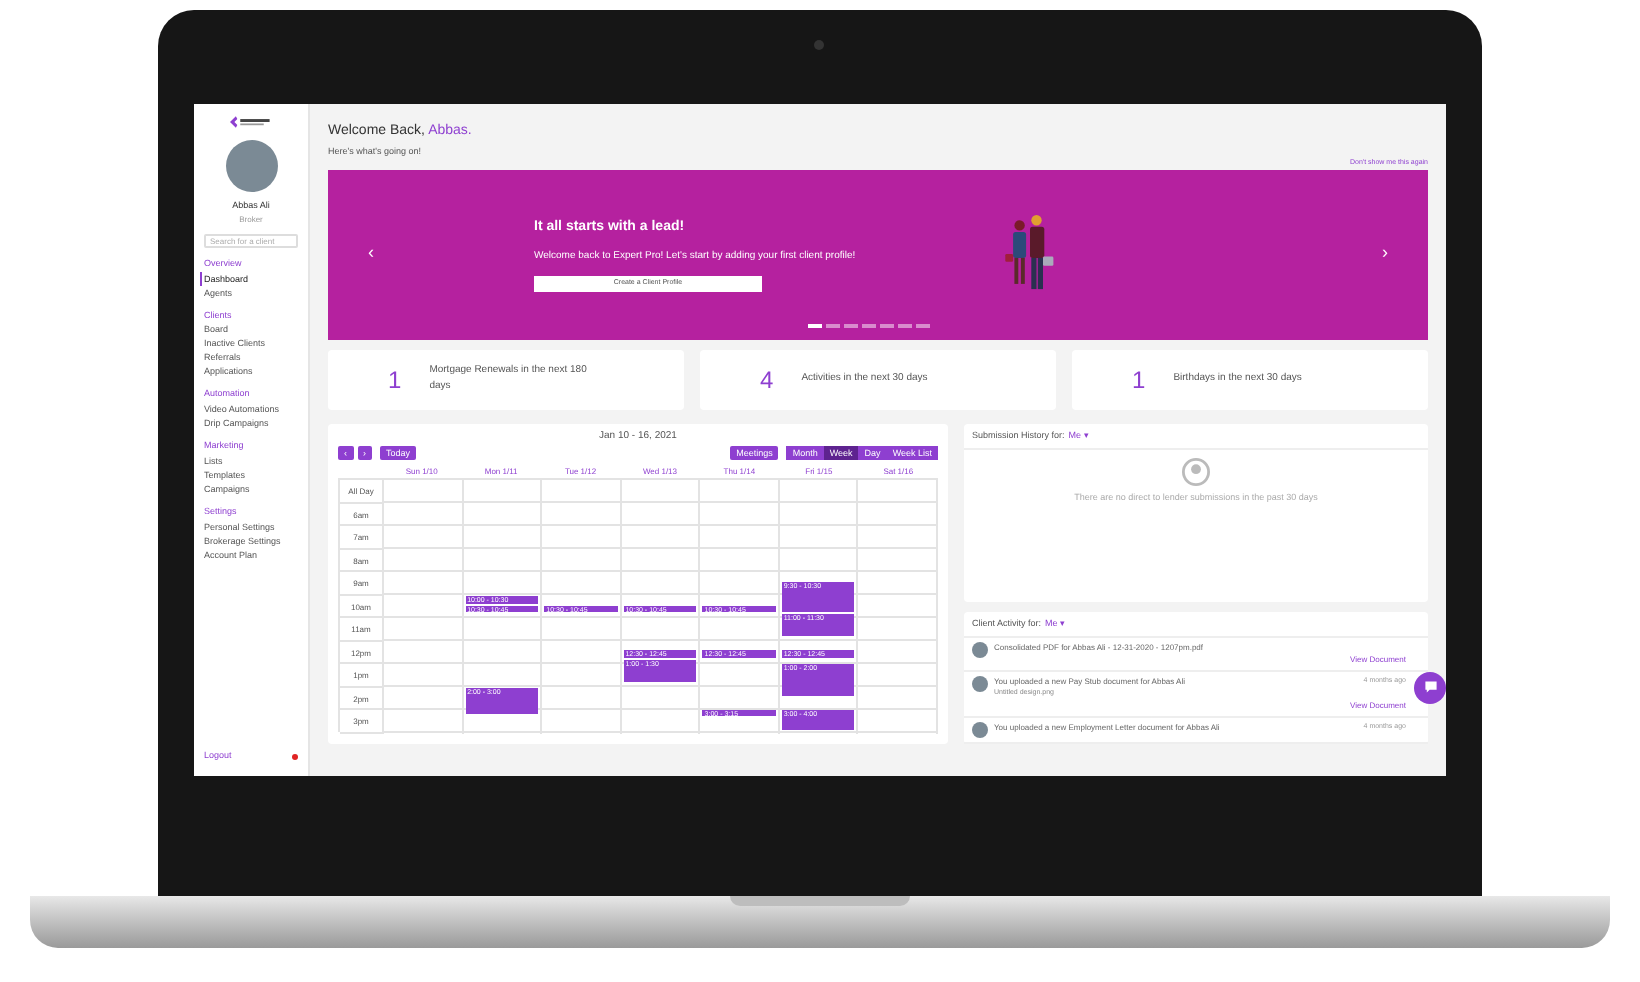  Describe the element at coordinates (371, 254) in the screenshot. I see `previous-arrow: ‹` at that location.